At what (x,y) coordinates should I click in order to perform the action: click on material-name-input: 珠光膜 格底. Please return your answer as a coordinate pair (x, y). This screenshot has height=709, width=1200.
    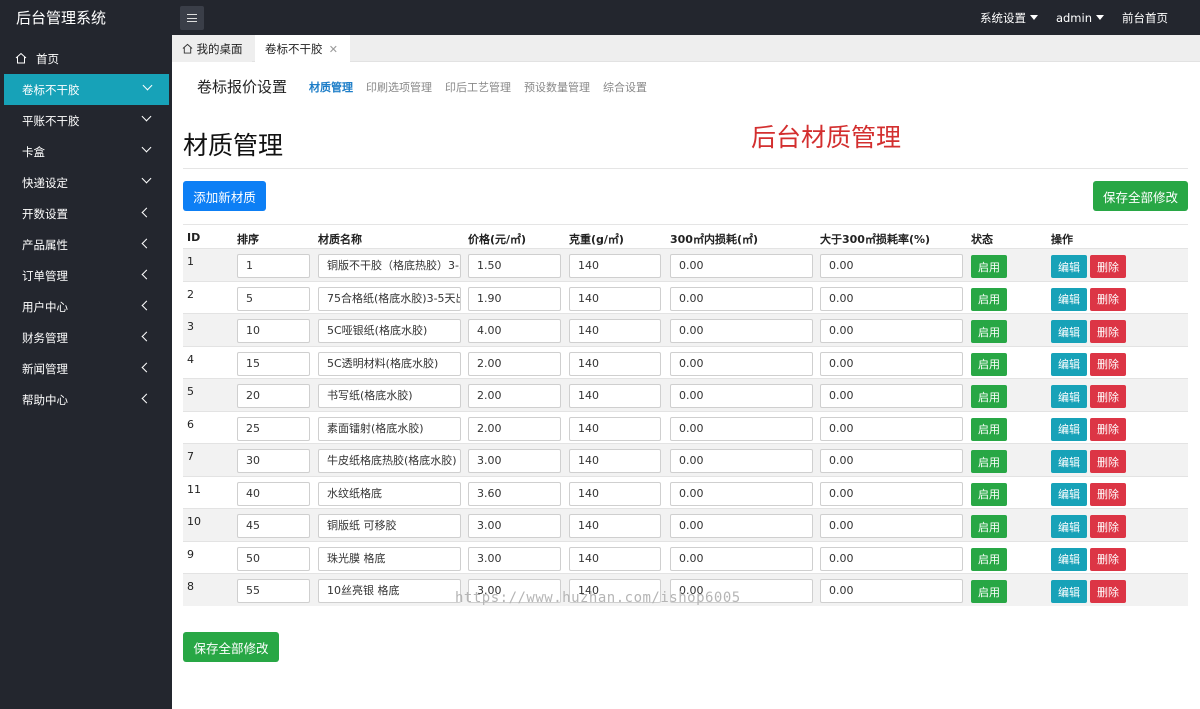
    Looking at the image, I should click on (389, 558).